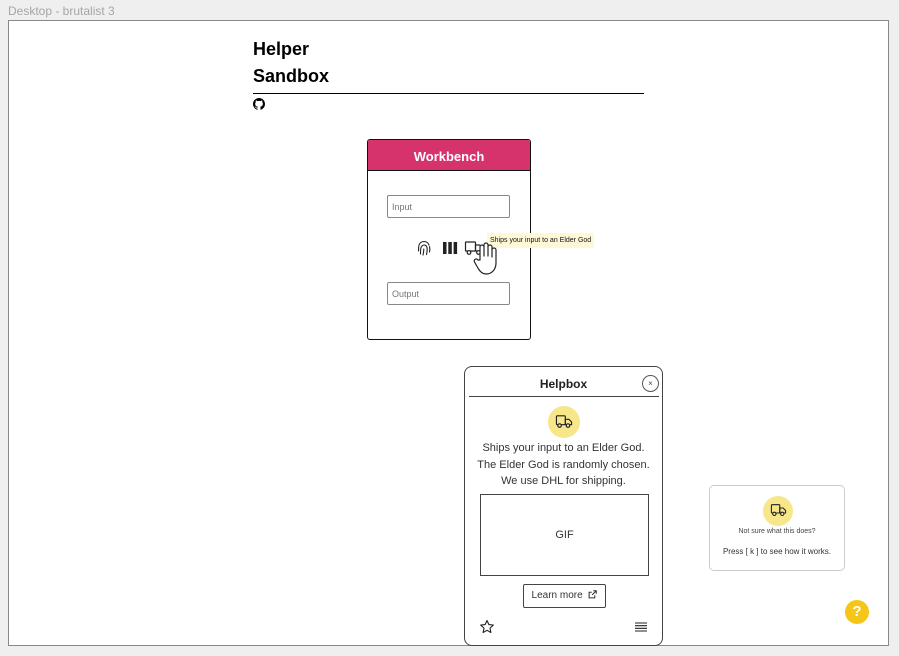 This screenshot has width=899, height=656. Describe the element at coordinates (485, 258) in the screenshot. I see `pointer-hand-icon` at that location.